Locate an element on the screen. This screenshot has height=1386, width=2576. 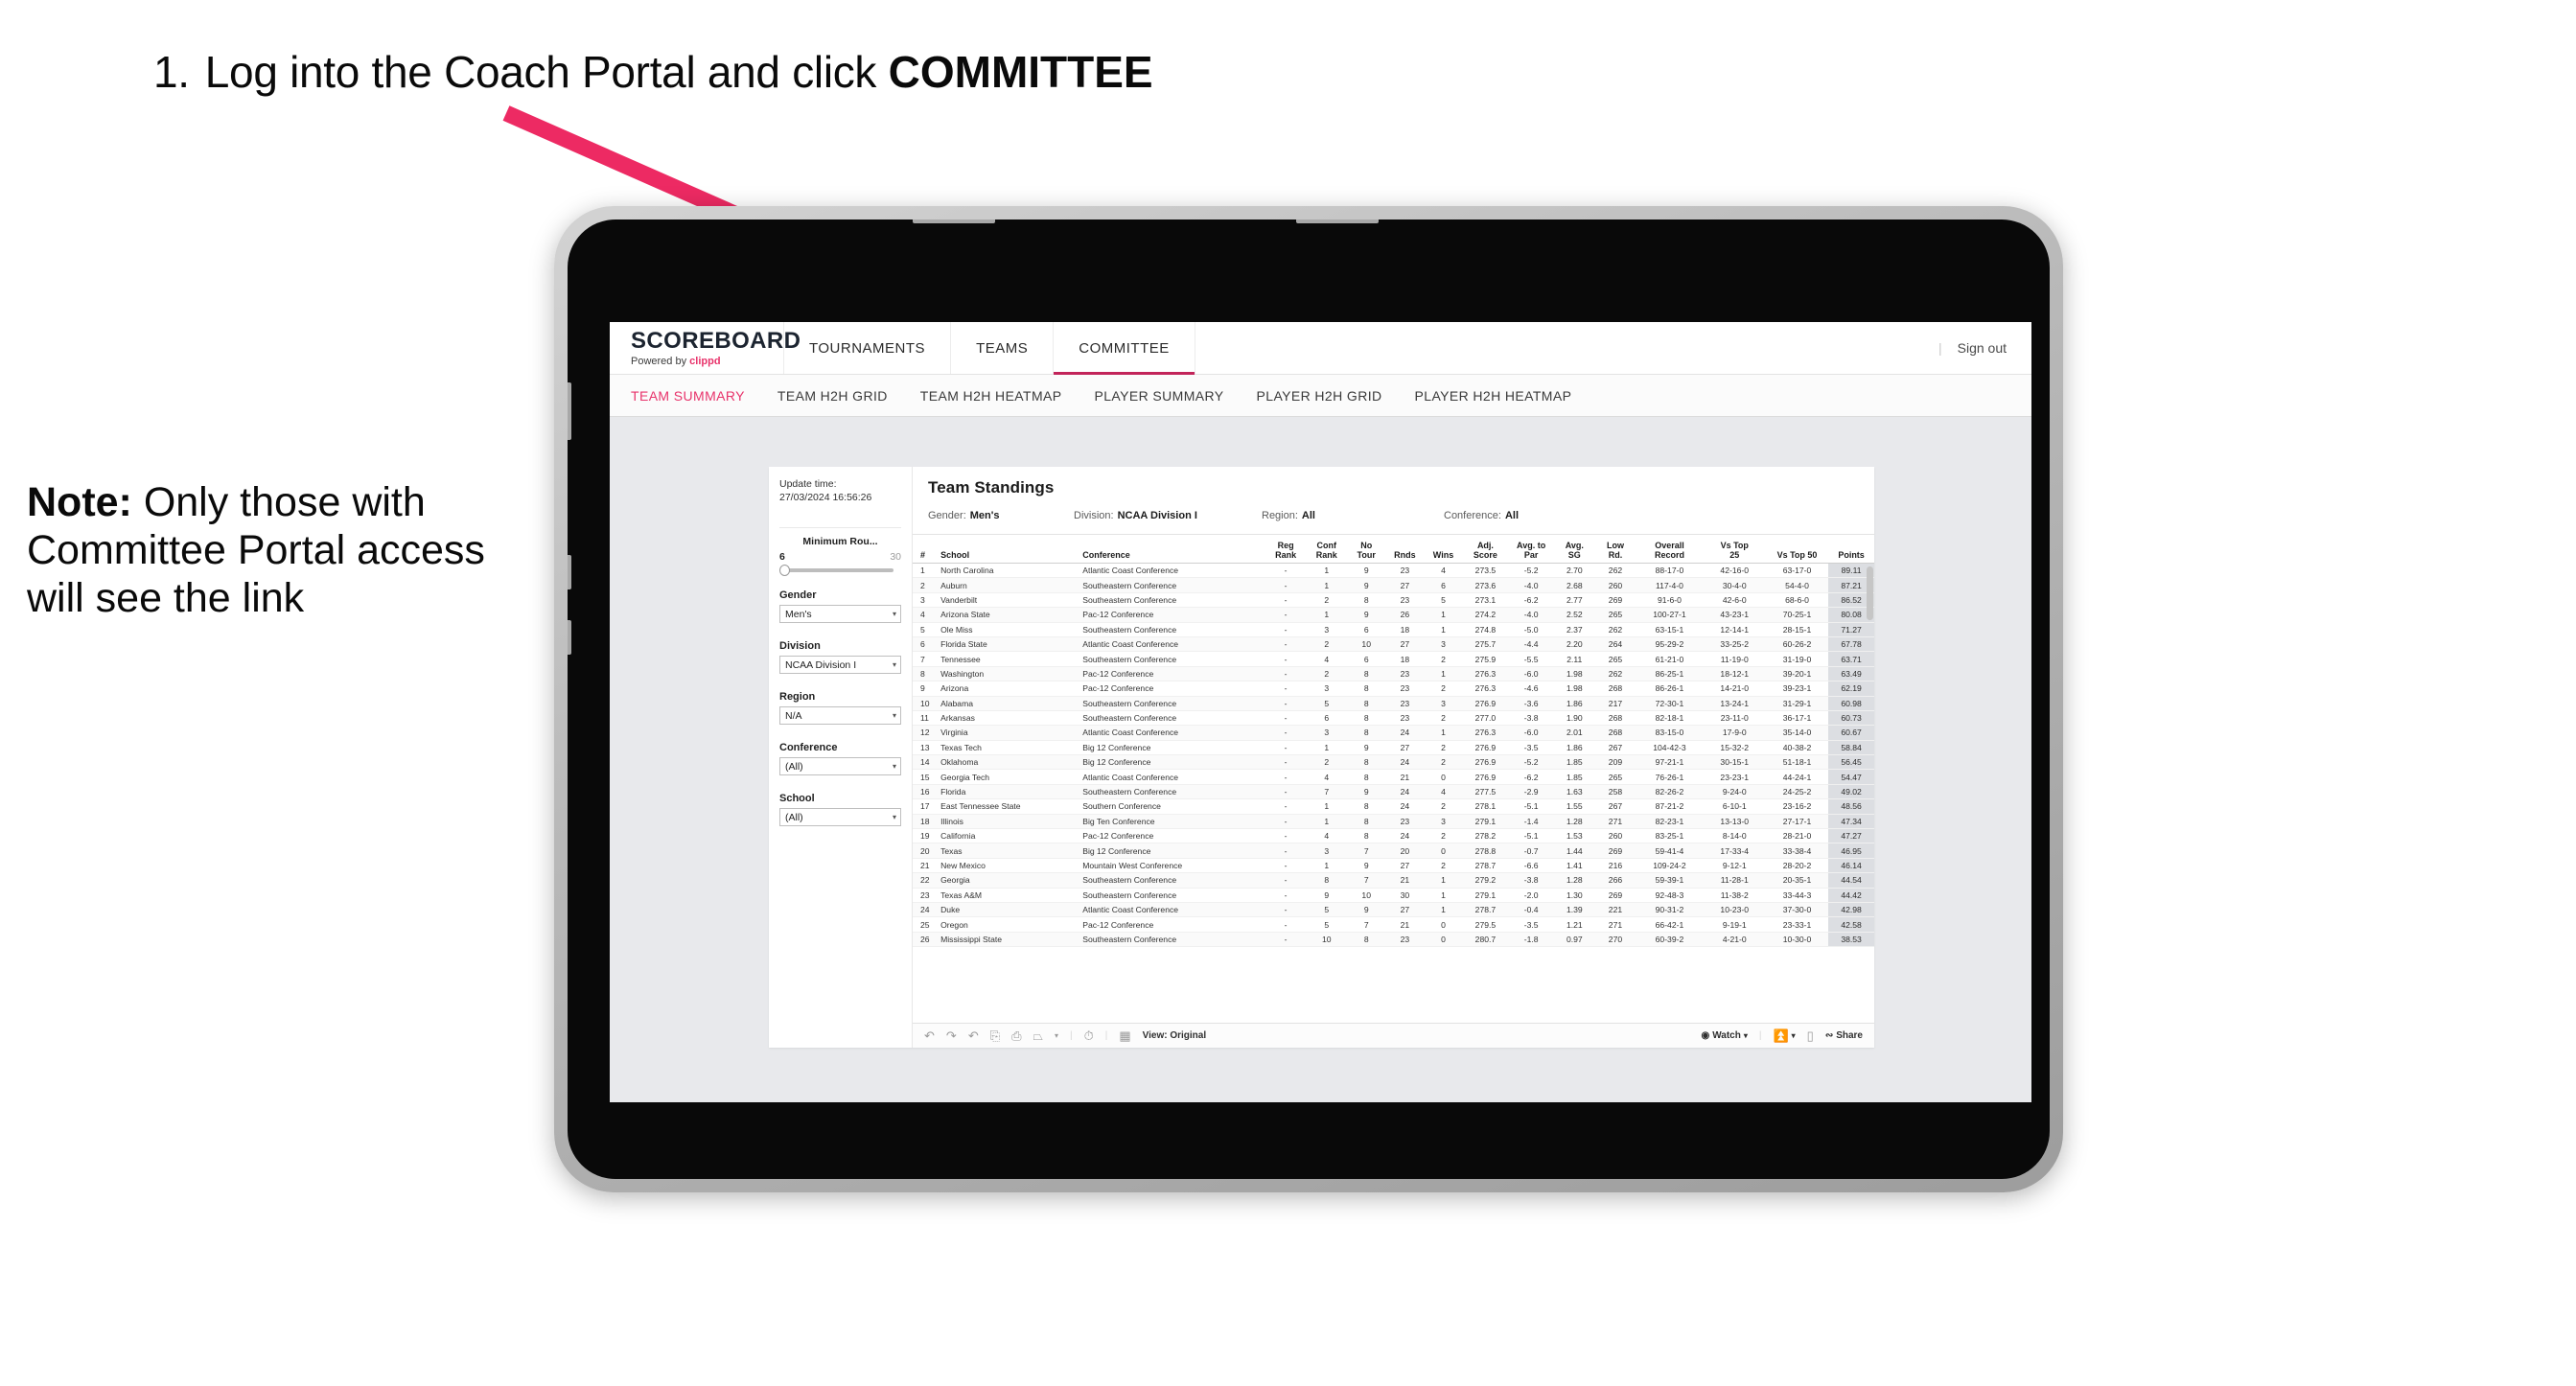
subtab-team-h2h-grid: TEAM H2H GRID is located at coordinates (833, 396).